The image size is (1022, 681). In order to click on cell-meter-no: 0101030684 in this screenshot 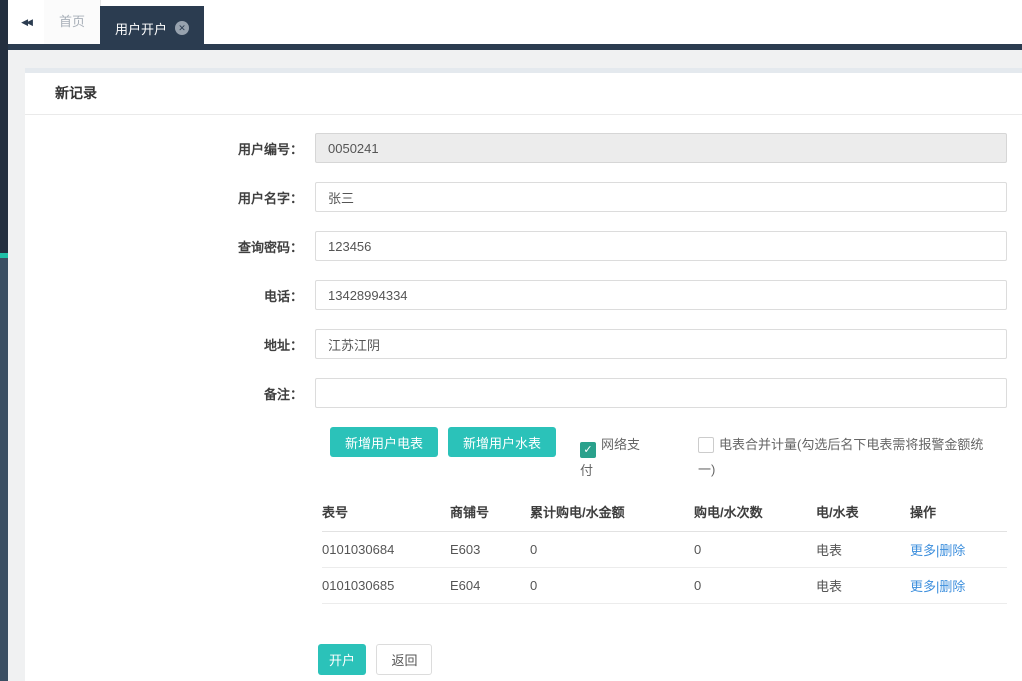, I will do `click(386, 549)`.